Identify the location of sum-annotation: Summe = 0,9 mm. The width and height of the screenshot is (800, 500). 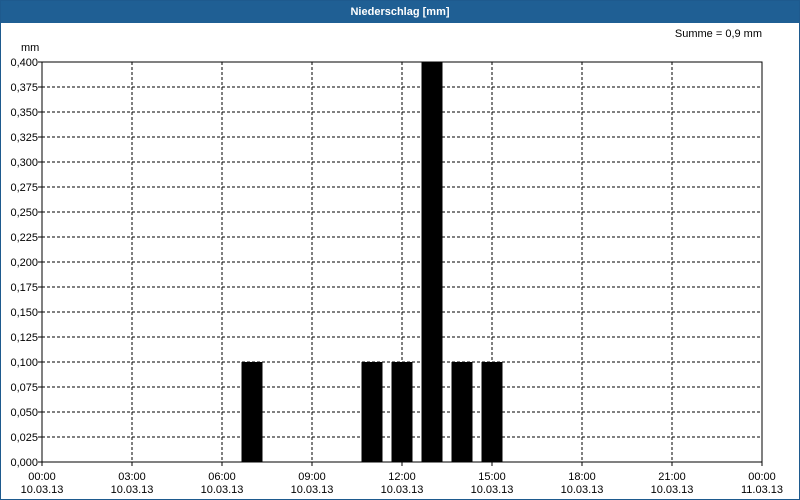
(718, 34).